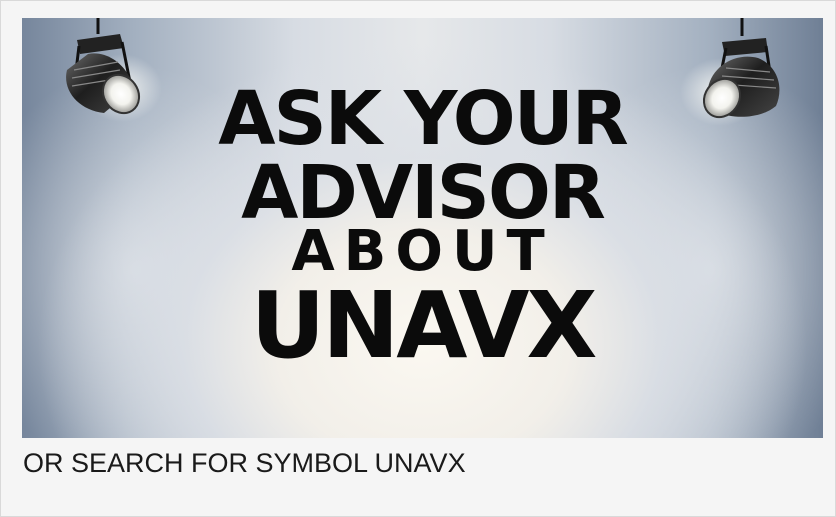 The width and height of the screenshot is (836, 517). What do you see at coordinates (424, 325) in the screenshot?
I see `headline-line-symbol: UNAVX` at bounding box center [424, 325].